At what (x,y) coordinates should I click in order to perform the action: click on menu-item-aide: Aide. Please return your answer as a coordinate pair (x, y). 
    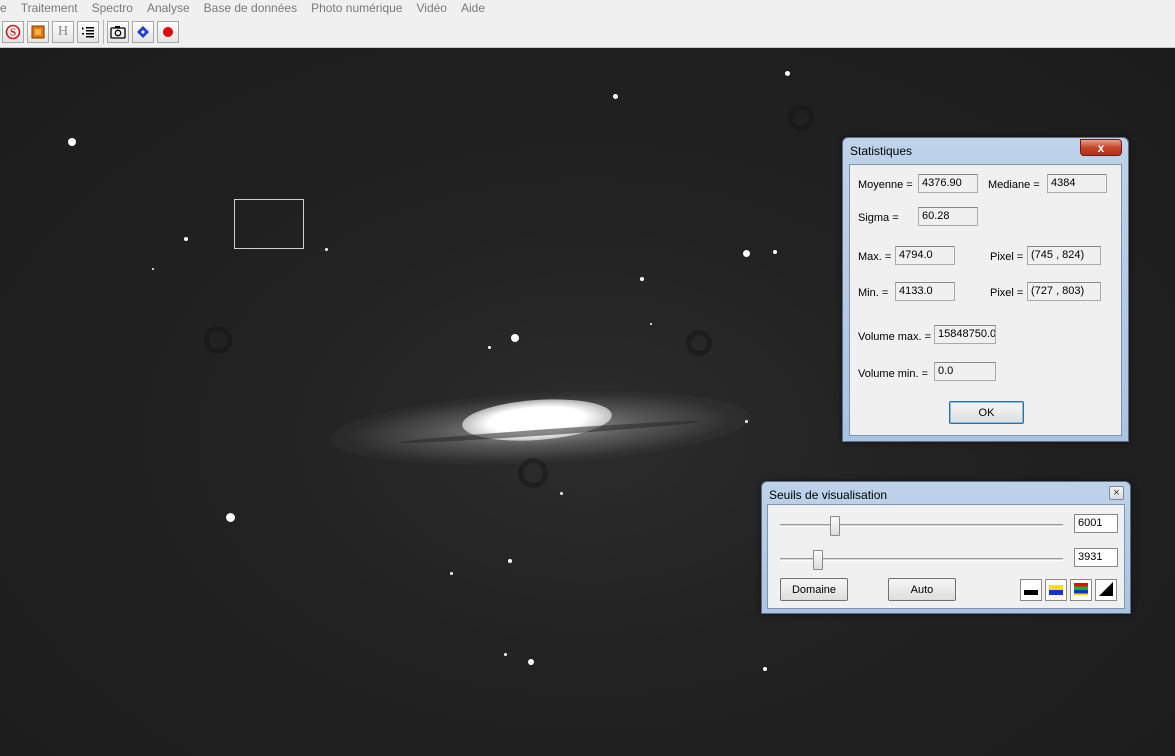
    Looking at the image, I should click on (473, 8).